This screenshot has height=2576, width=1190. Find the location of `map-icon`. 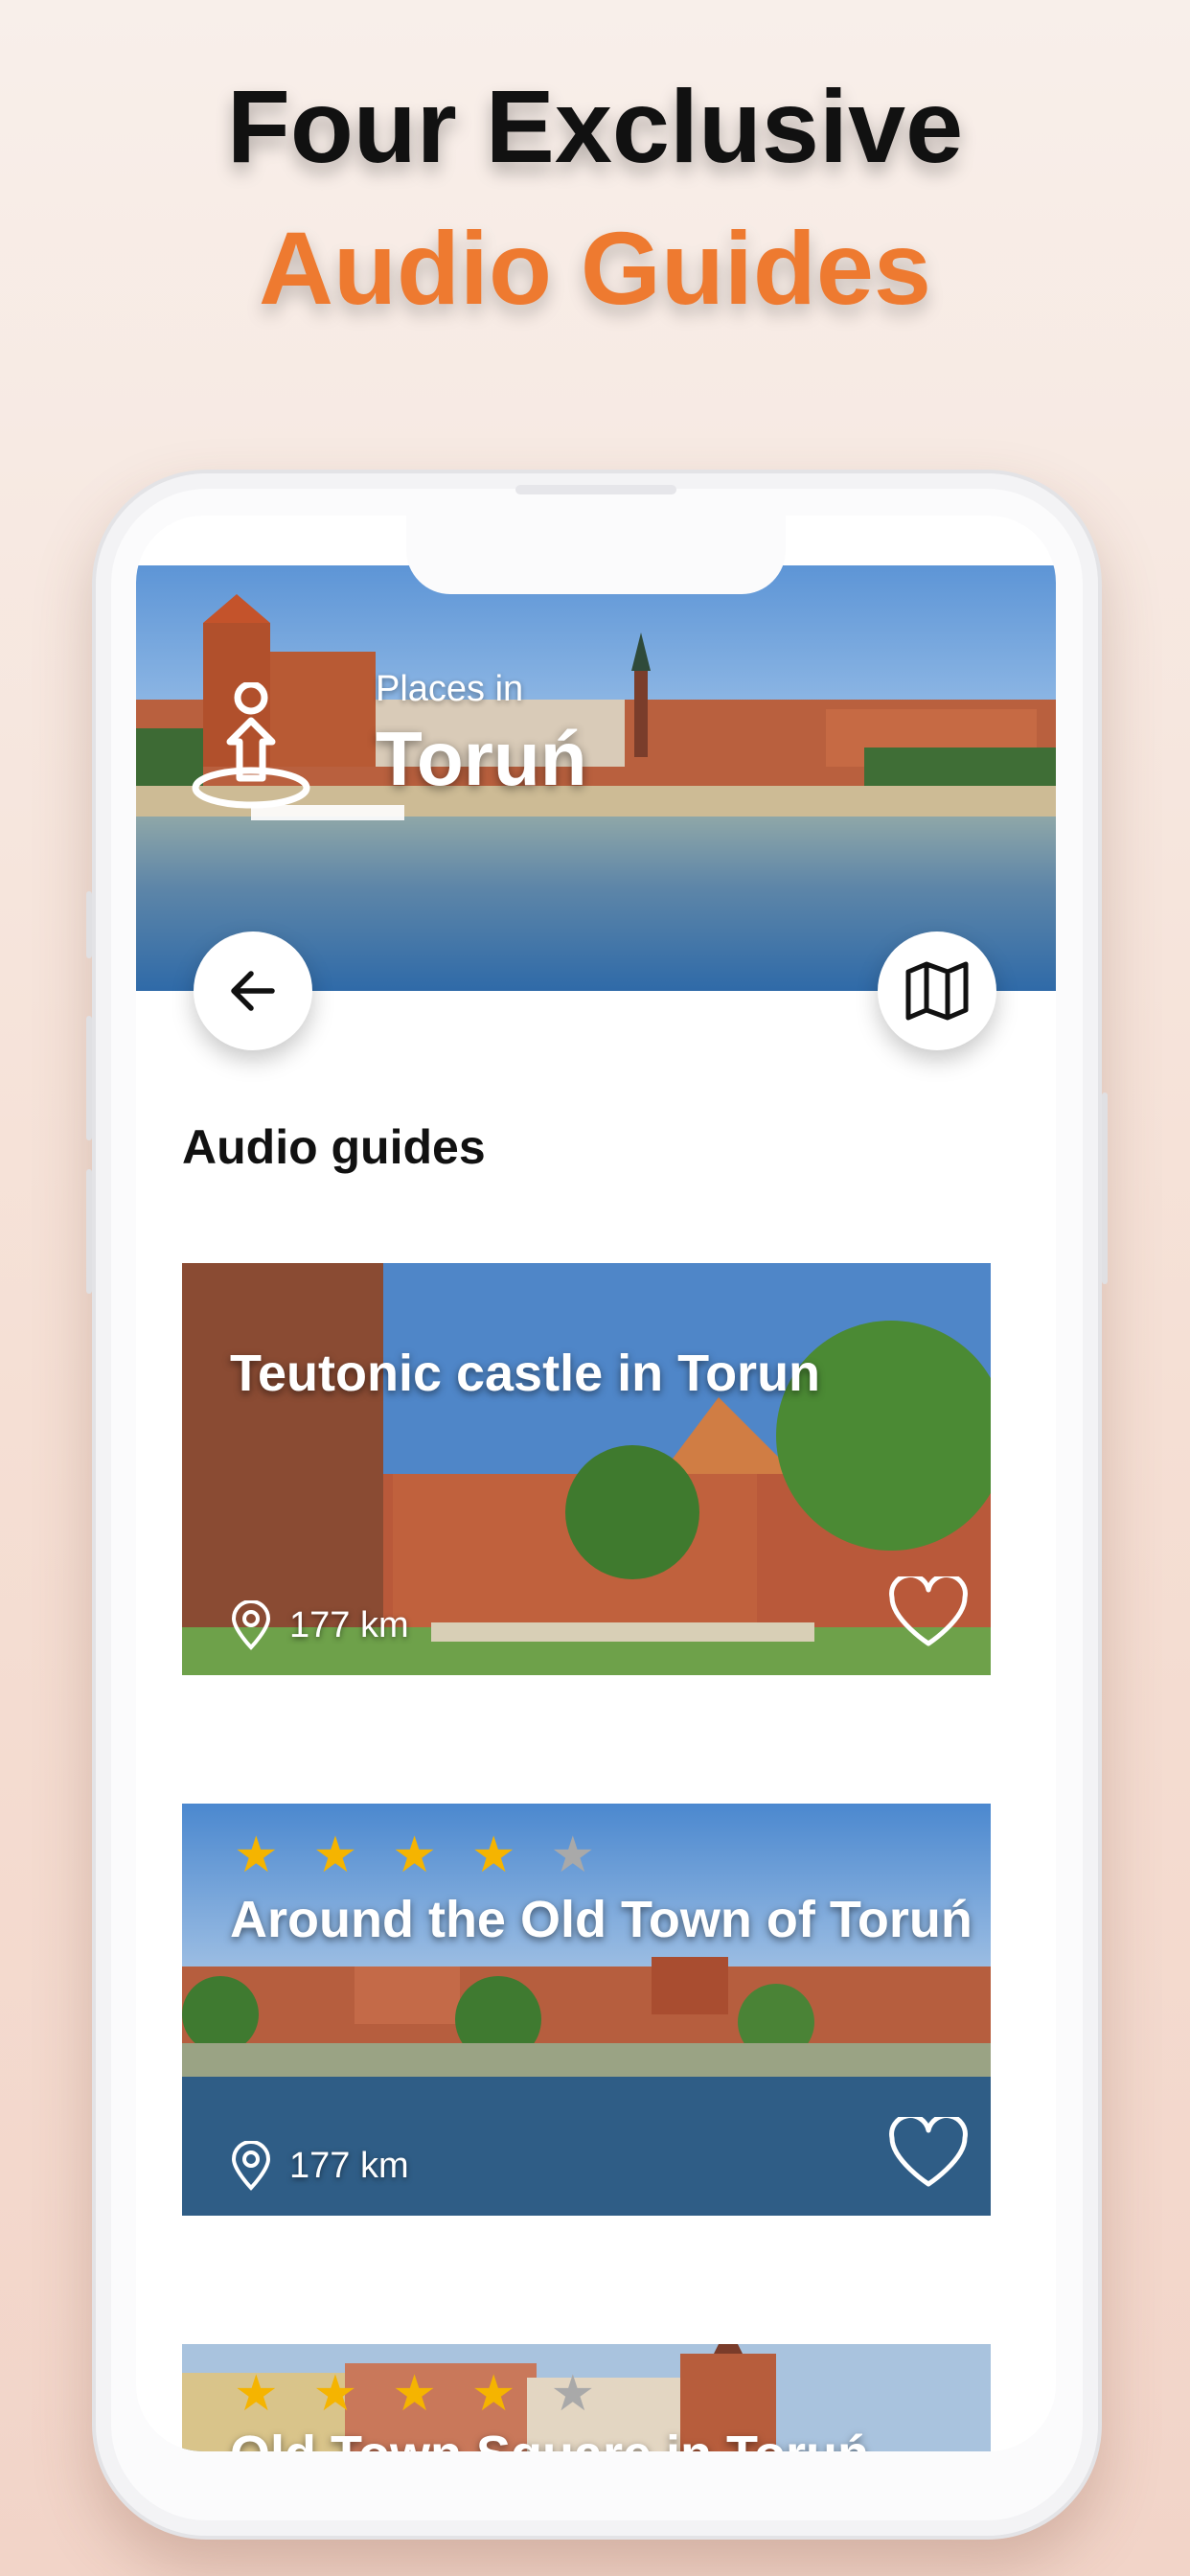

map-icon is located at coordinates (937, 991).